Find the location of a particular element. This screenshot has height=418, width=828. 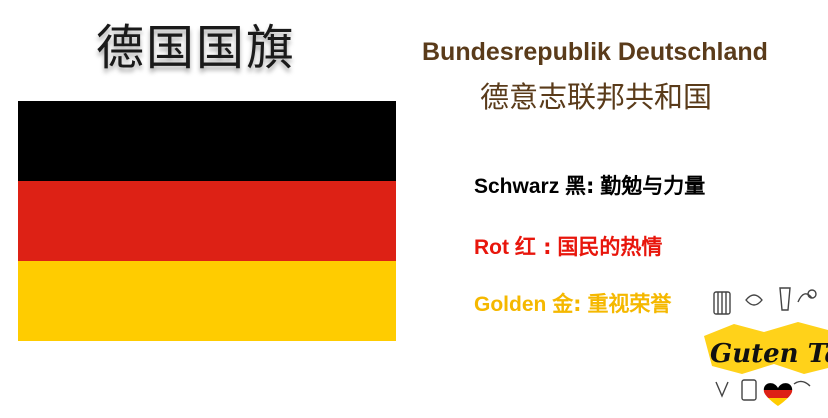

badge-text: Guten Tag is located at coordinates (769, 354).